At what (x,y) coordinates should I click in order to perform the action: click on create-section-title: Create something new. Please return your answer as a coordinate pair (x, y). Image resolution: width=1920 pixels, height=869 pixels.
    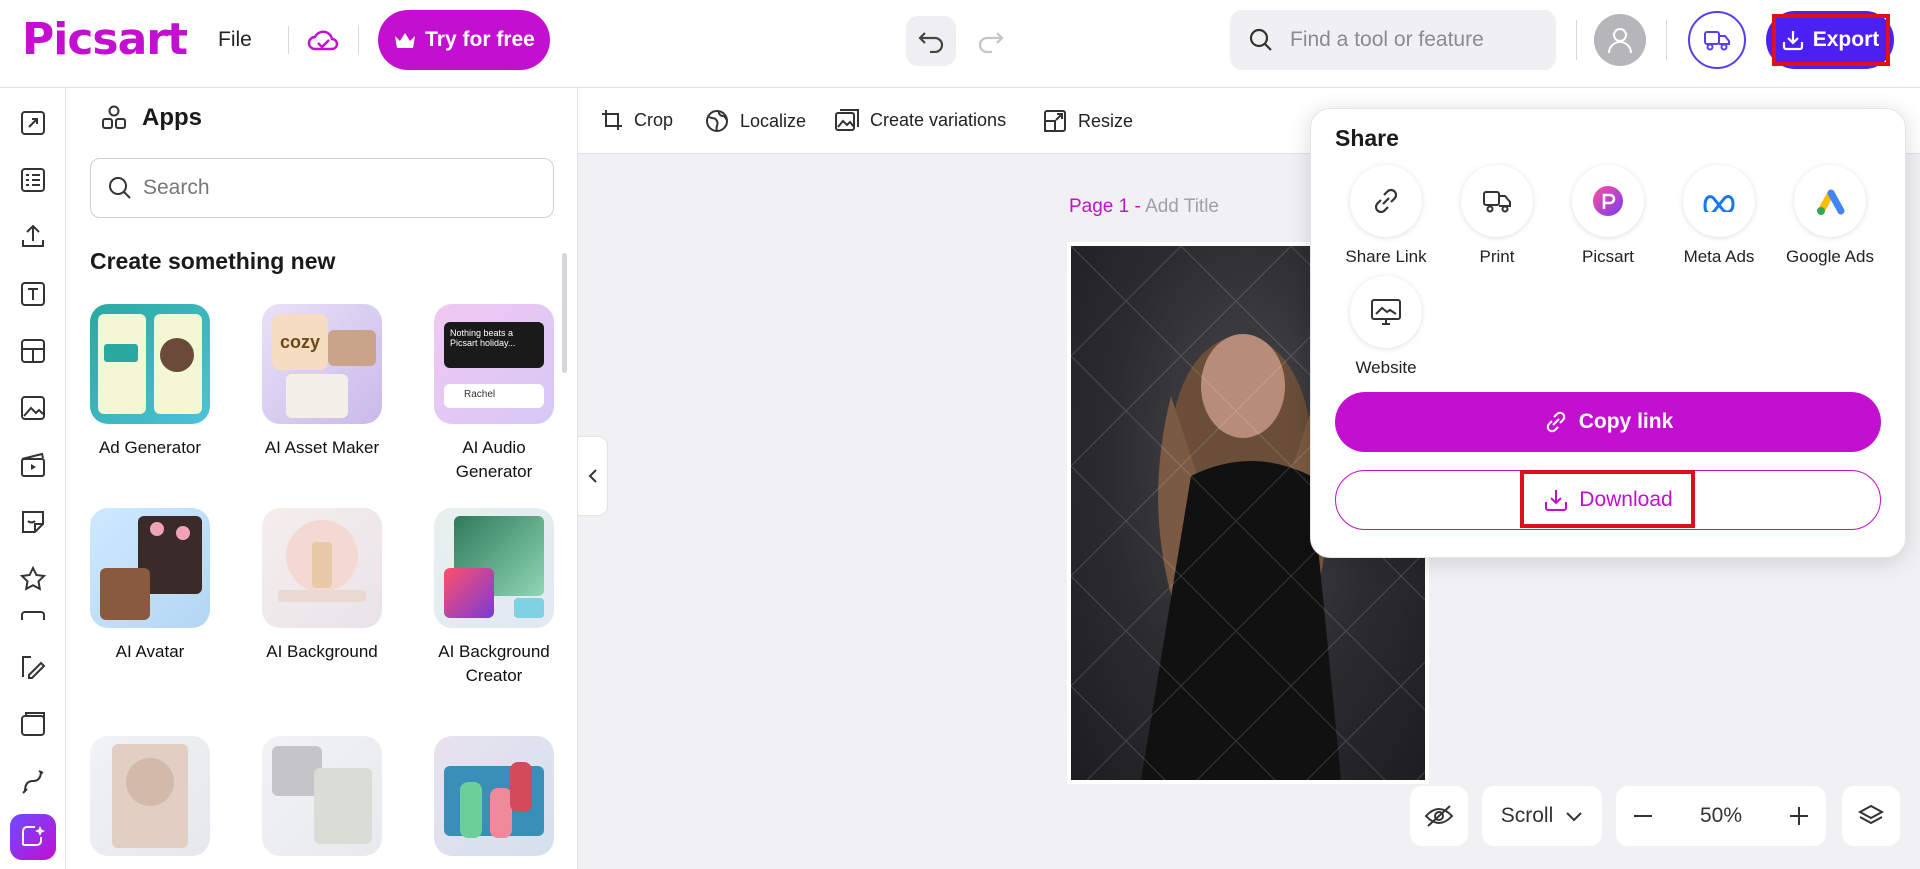
    Looking at the image, I should click on (213, 261).